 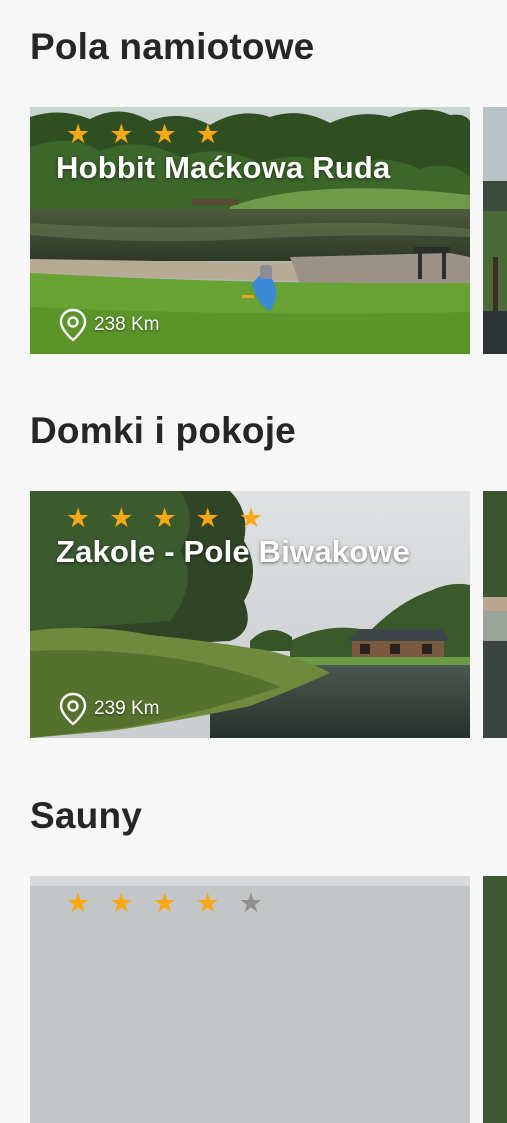 I want to click on rating-stars: ★ ★ ★ ★, so click(x=152, y=134).